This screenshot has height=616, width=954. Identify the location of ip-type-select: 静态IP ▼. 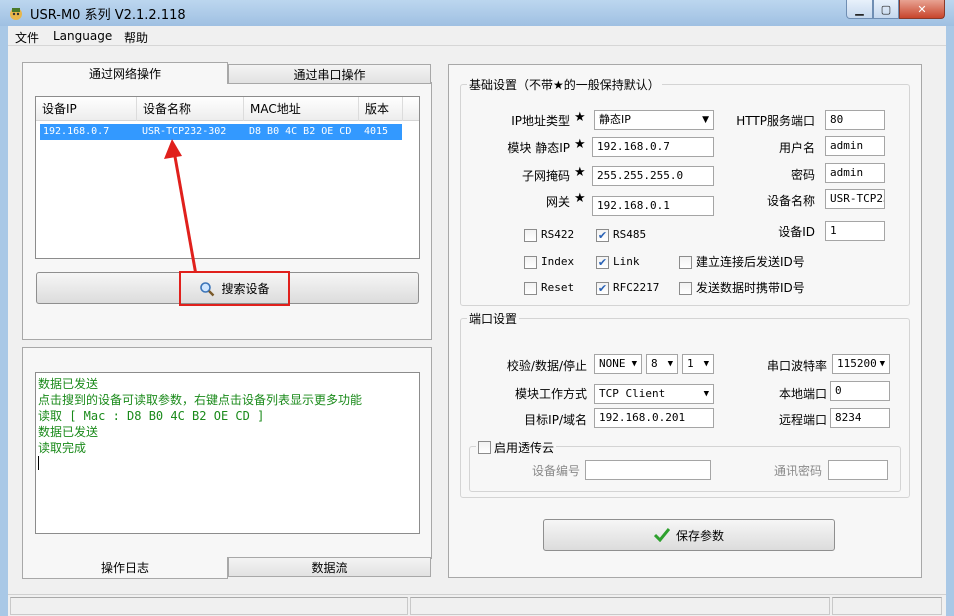
(654, 120).